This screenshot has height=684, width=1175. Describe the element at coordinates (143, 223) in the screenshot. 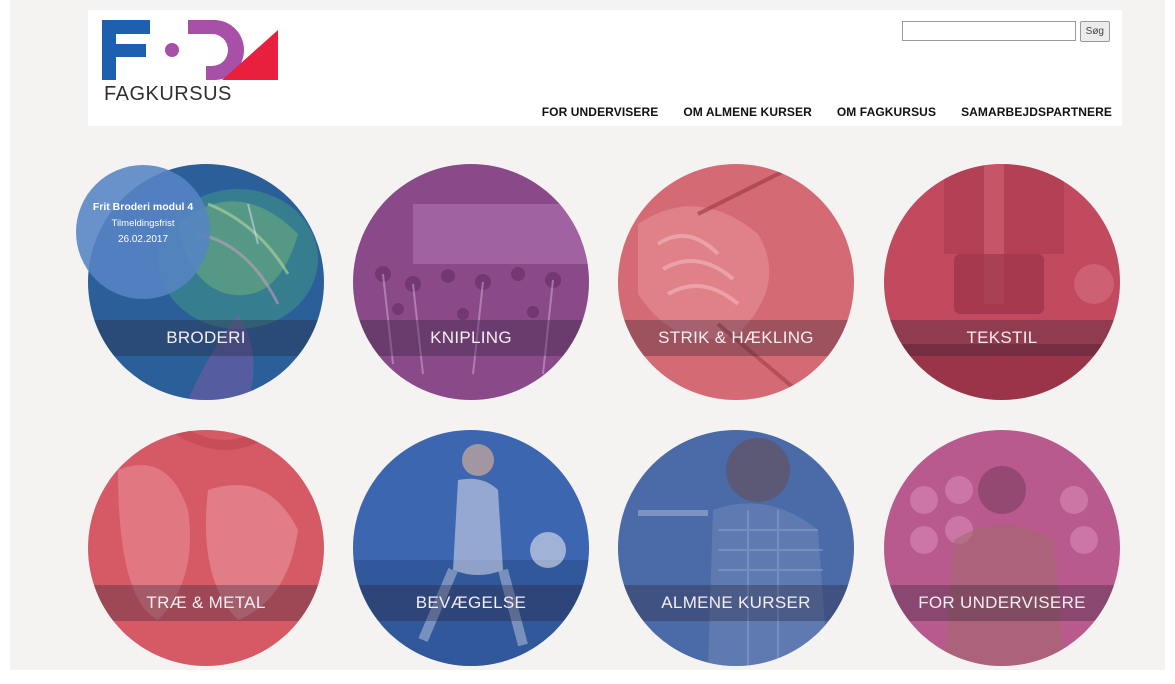

I see `badge-subtitle: Tilmeldingsfrist` at that location.